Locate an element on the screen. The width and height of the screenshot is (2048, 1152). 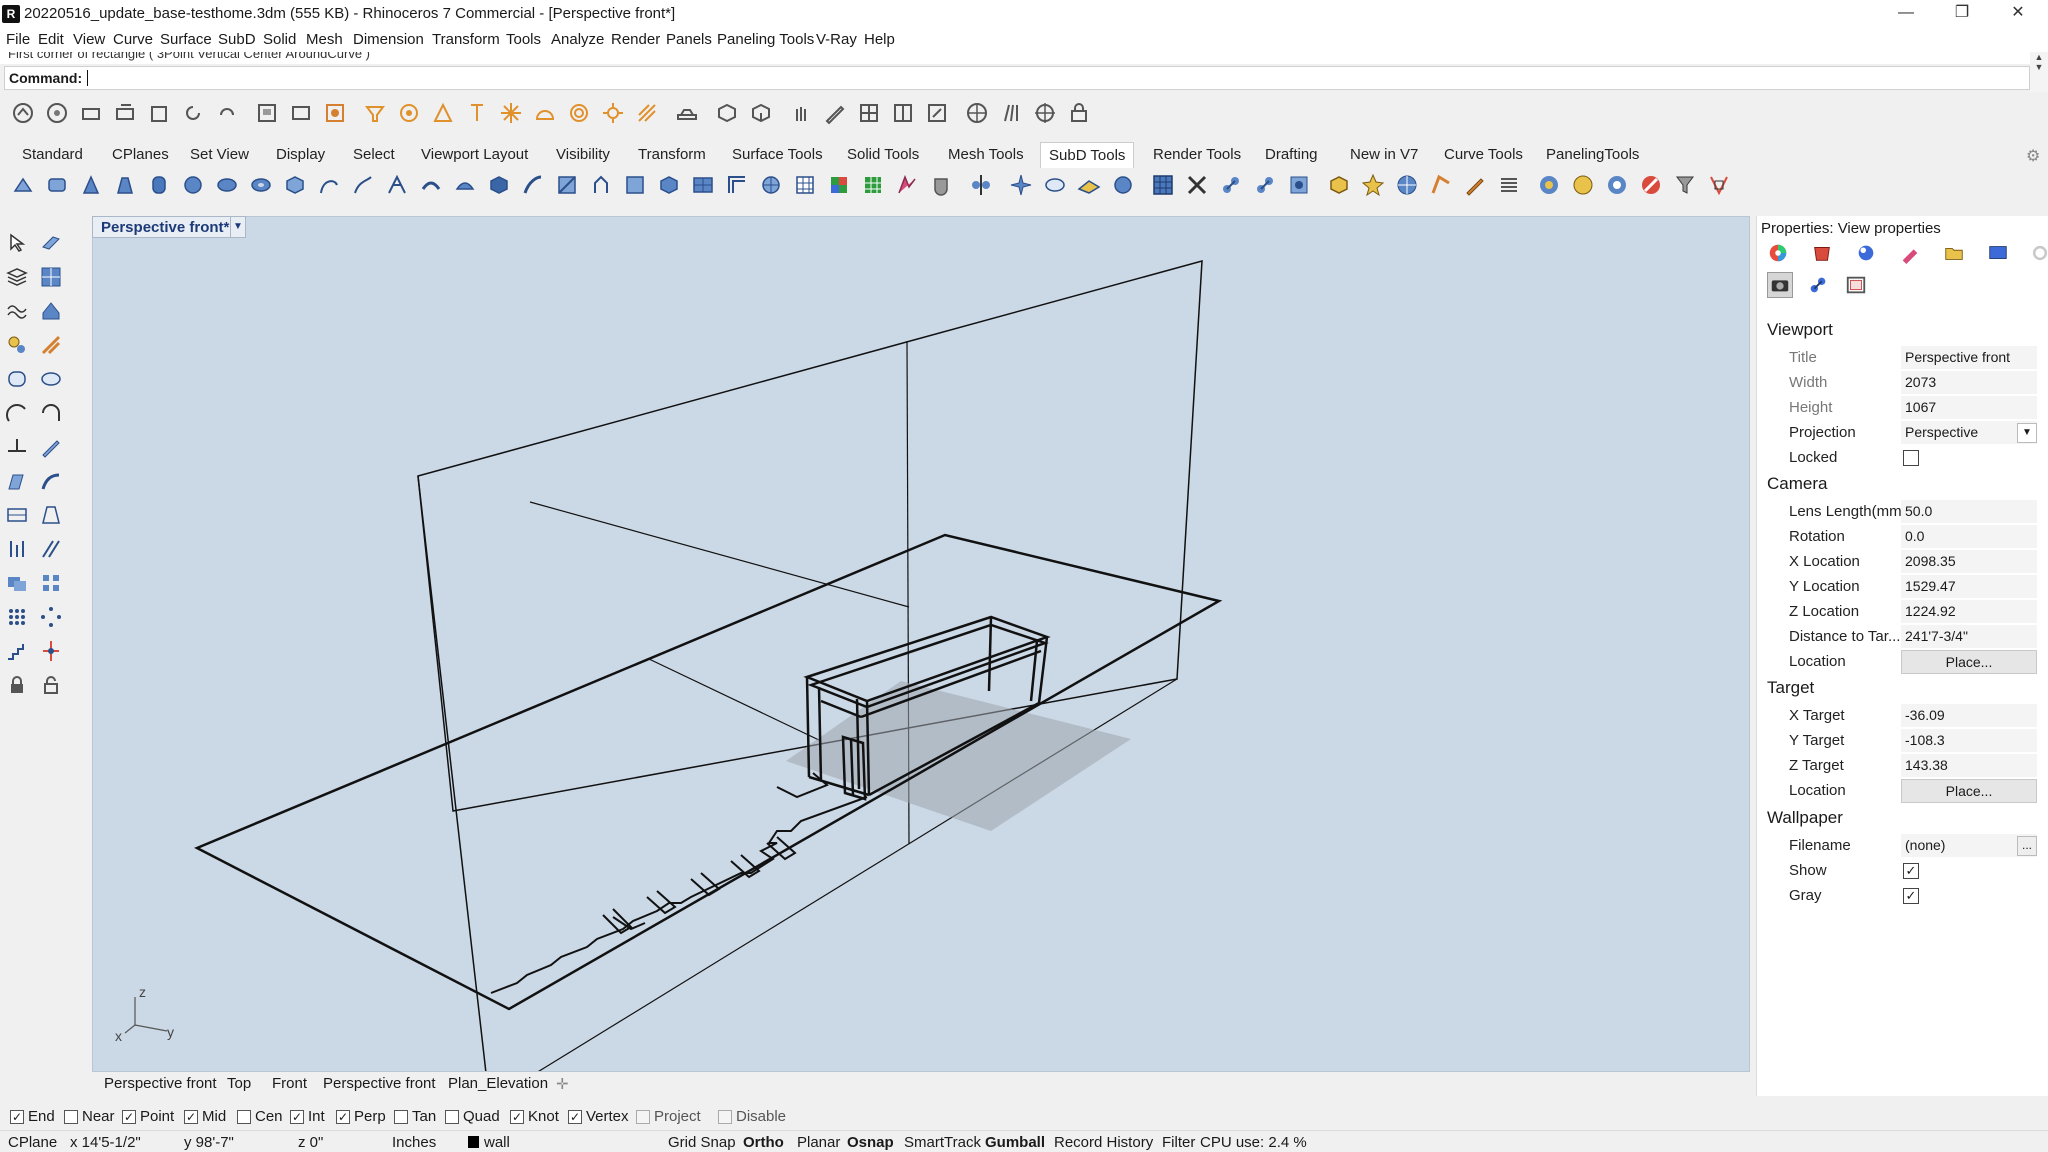
subd-rounded-icon is located at coordinates (1055, 185).